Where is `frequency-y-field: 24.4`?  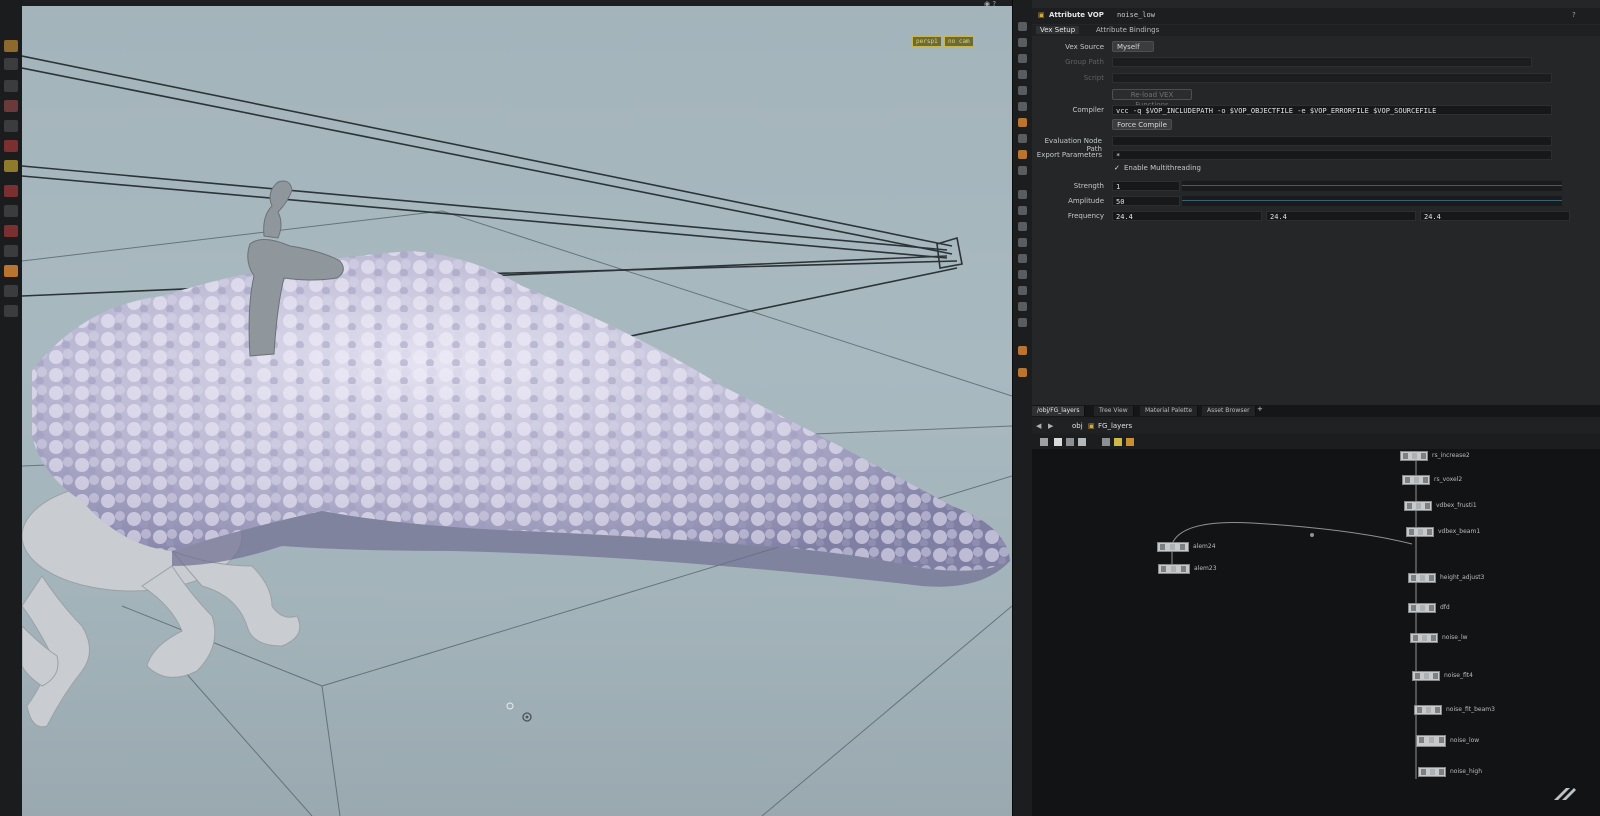 frequency-y-field: 24.4 is located at coordinates (1341, 216).